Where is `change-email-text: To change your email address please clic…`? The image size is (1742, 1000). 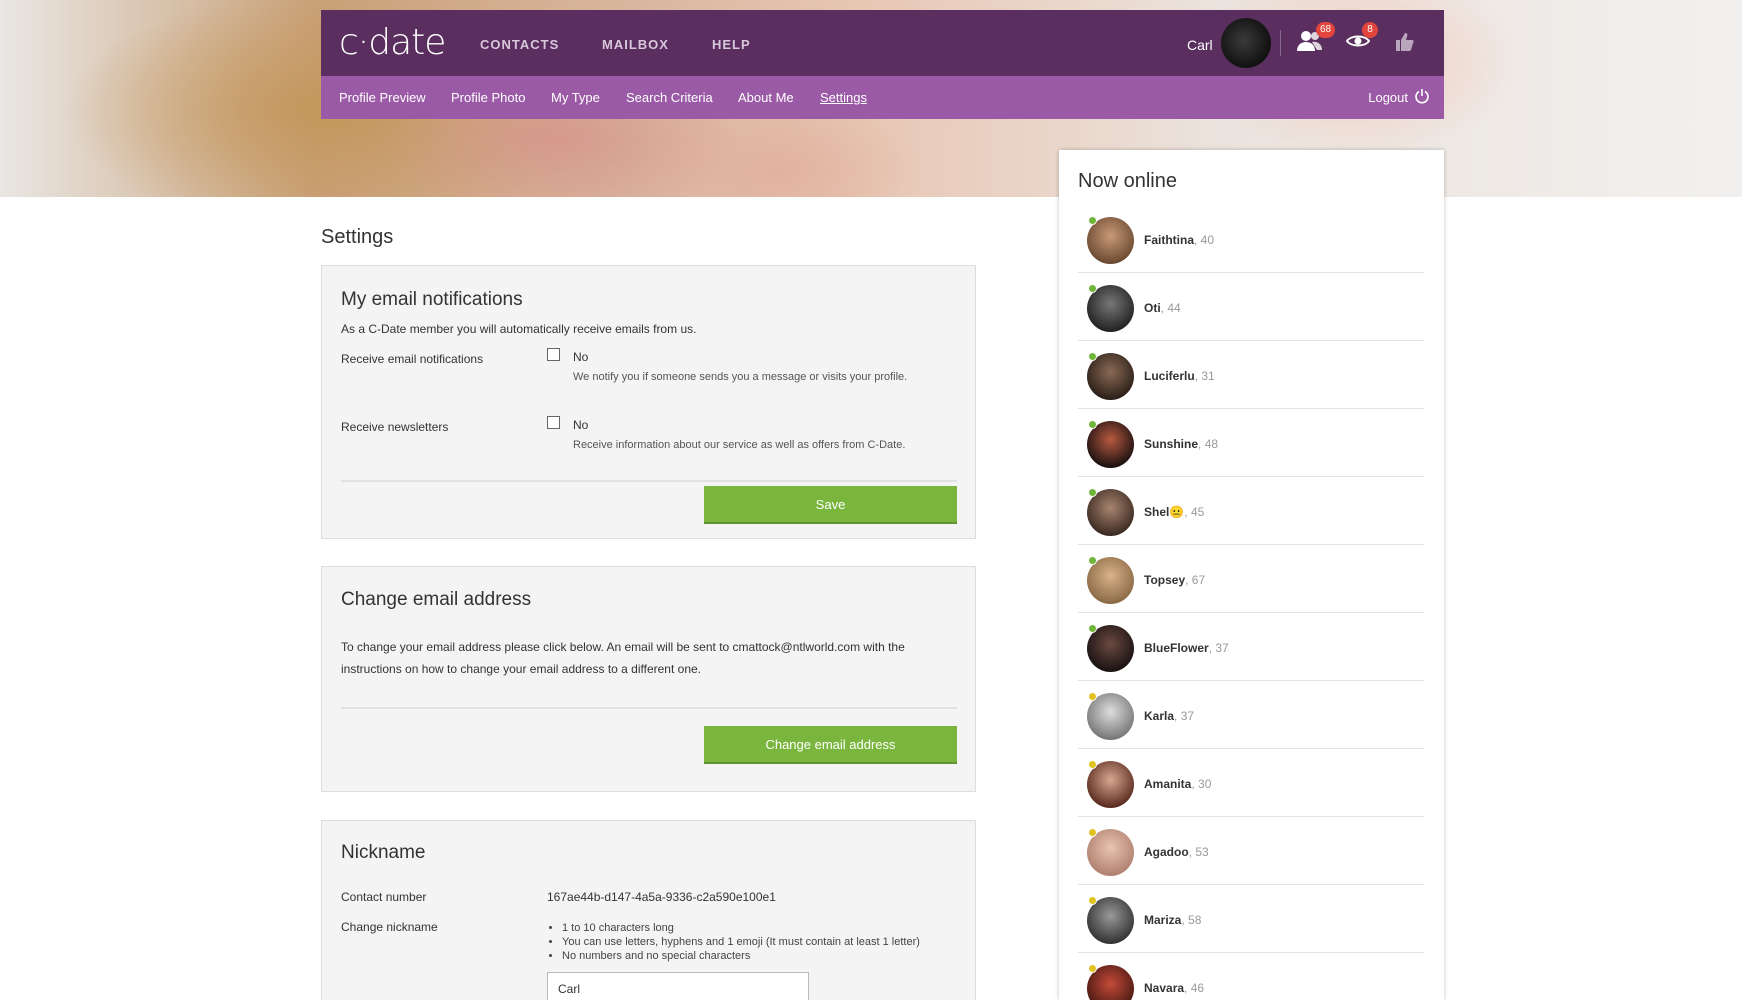 change-email-text: To change your email address please clic… is located at coordinates (623, 647).